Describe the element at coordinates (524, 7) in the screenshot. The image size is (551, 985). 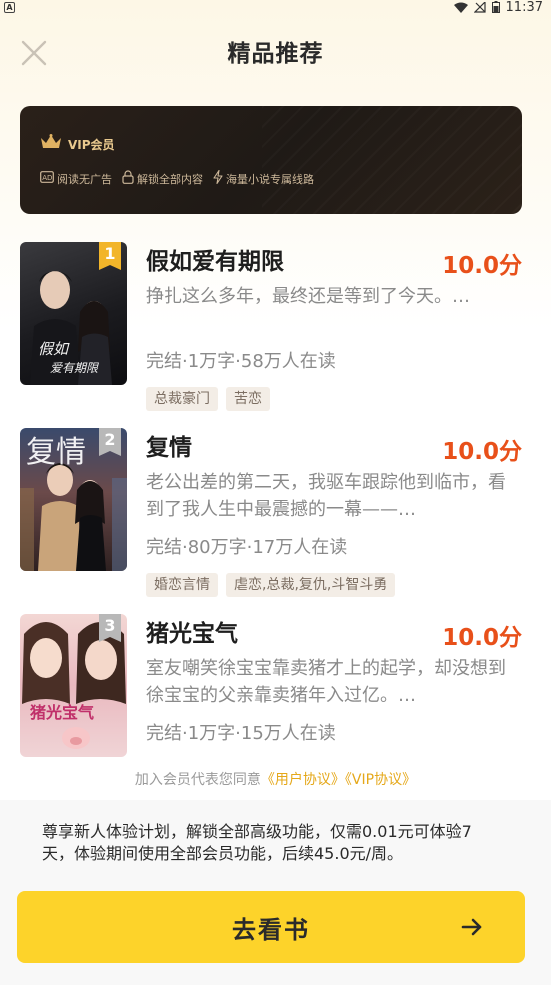
I see `status-time: 11:37` at that location.